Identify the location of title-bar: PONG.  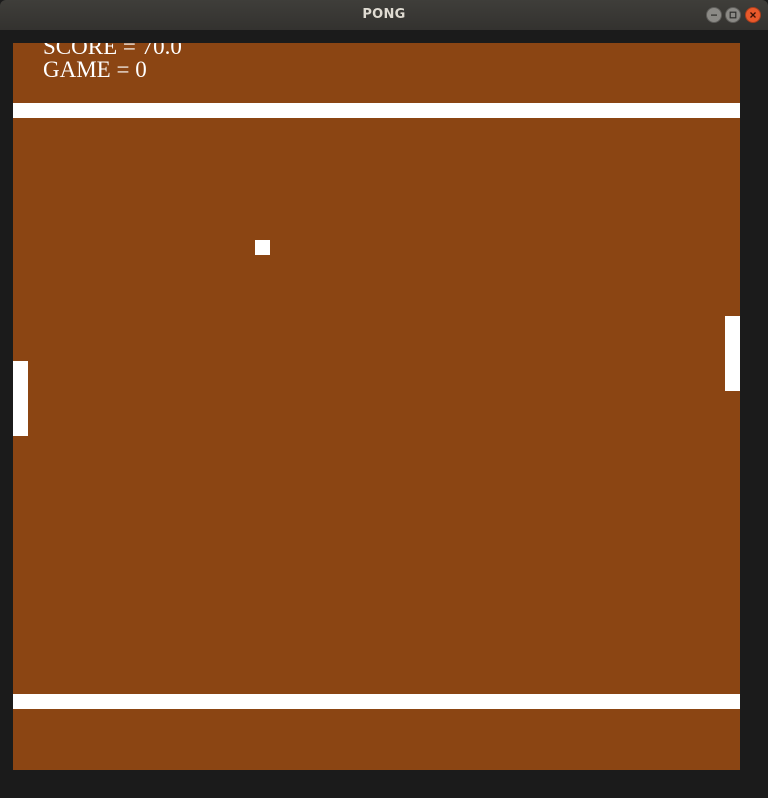
(384, 15).